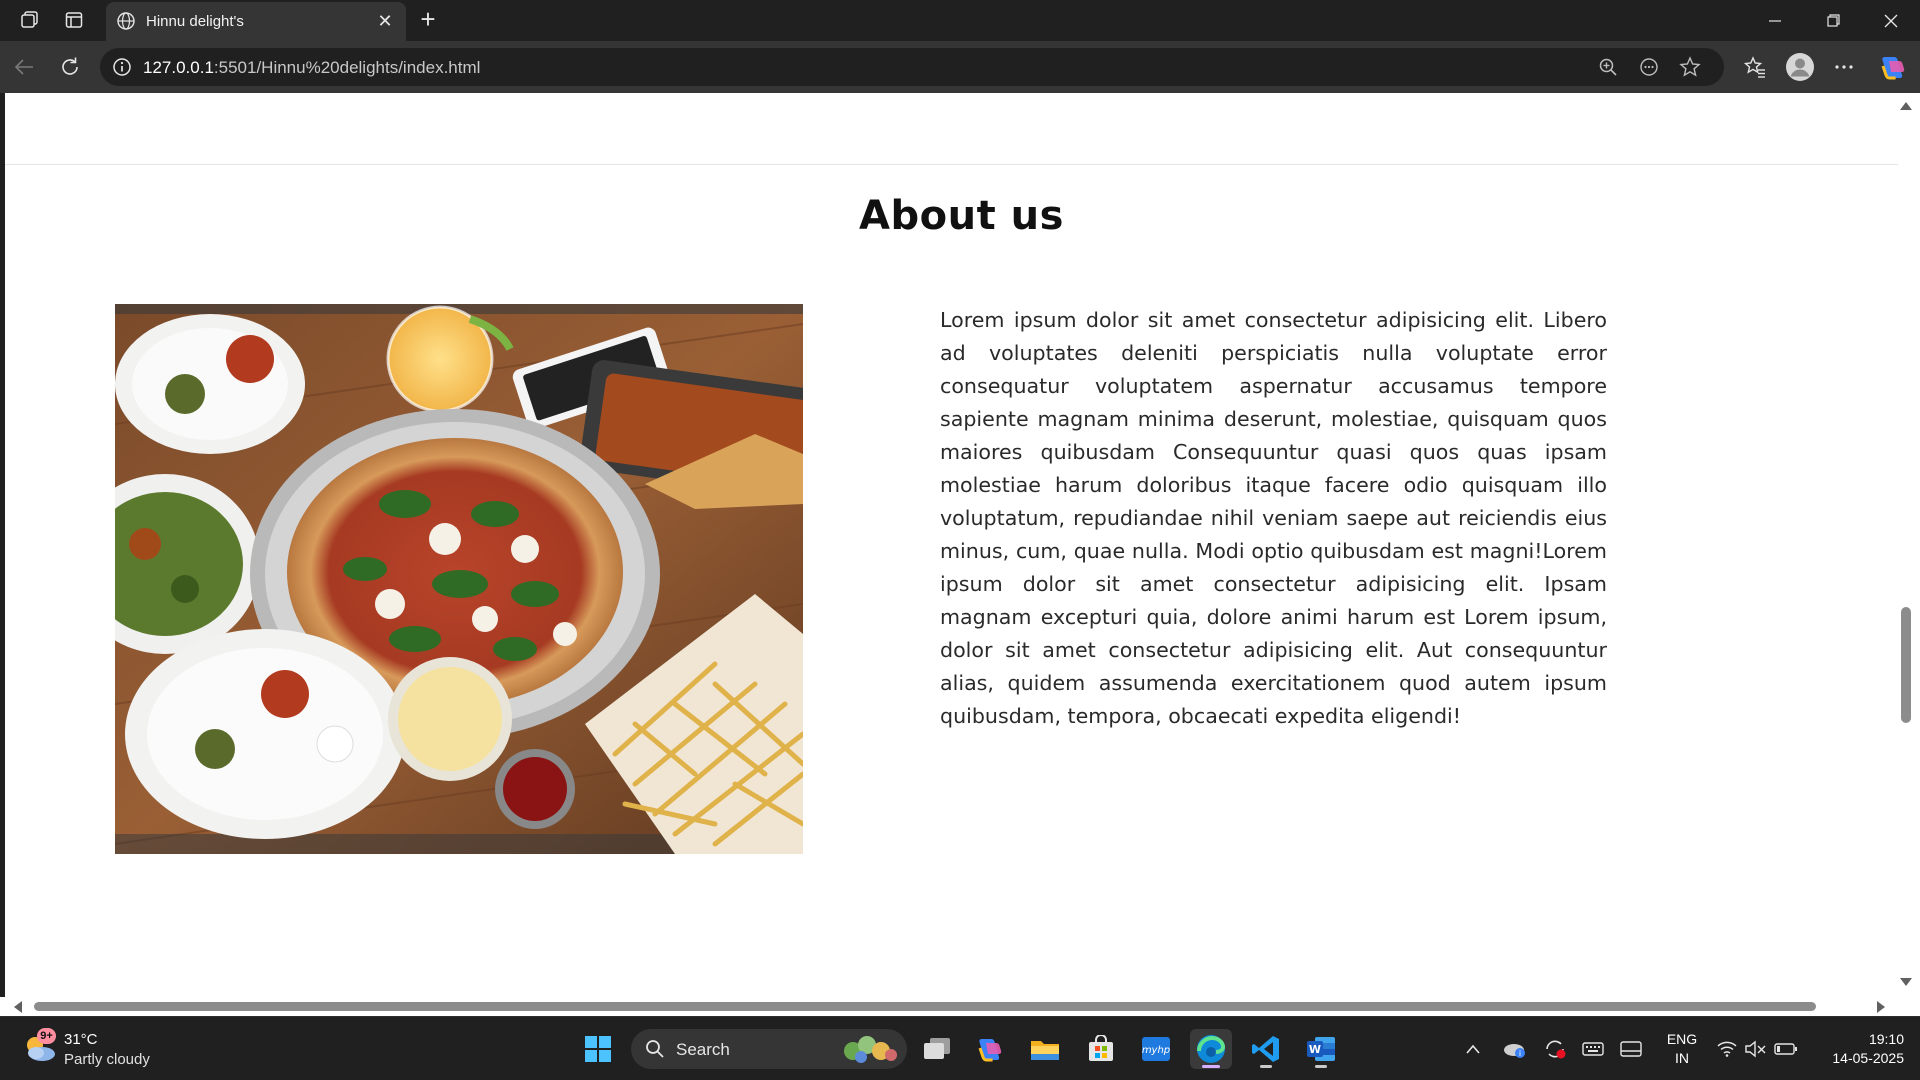 This screenshot has height=1080, width=1920. What do you see at coordinates (951, 164) in the screenshot?
I see `navbar-divider` at bounding box center [951, 164].